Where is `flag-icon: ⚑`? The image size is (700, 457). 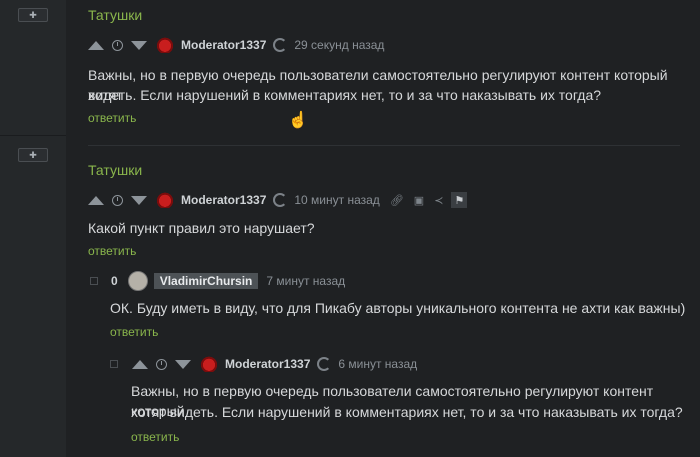 flag-icon: ⚑ is located at coordinates (459, 200).